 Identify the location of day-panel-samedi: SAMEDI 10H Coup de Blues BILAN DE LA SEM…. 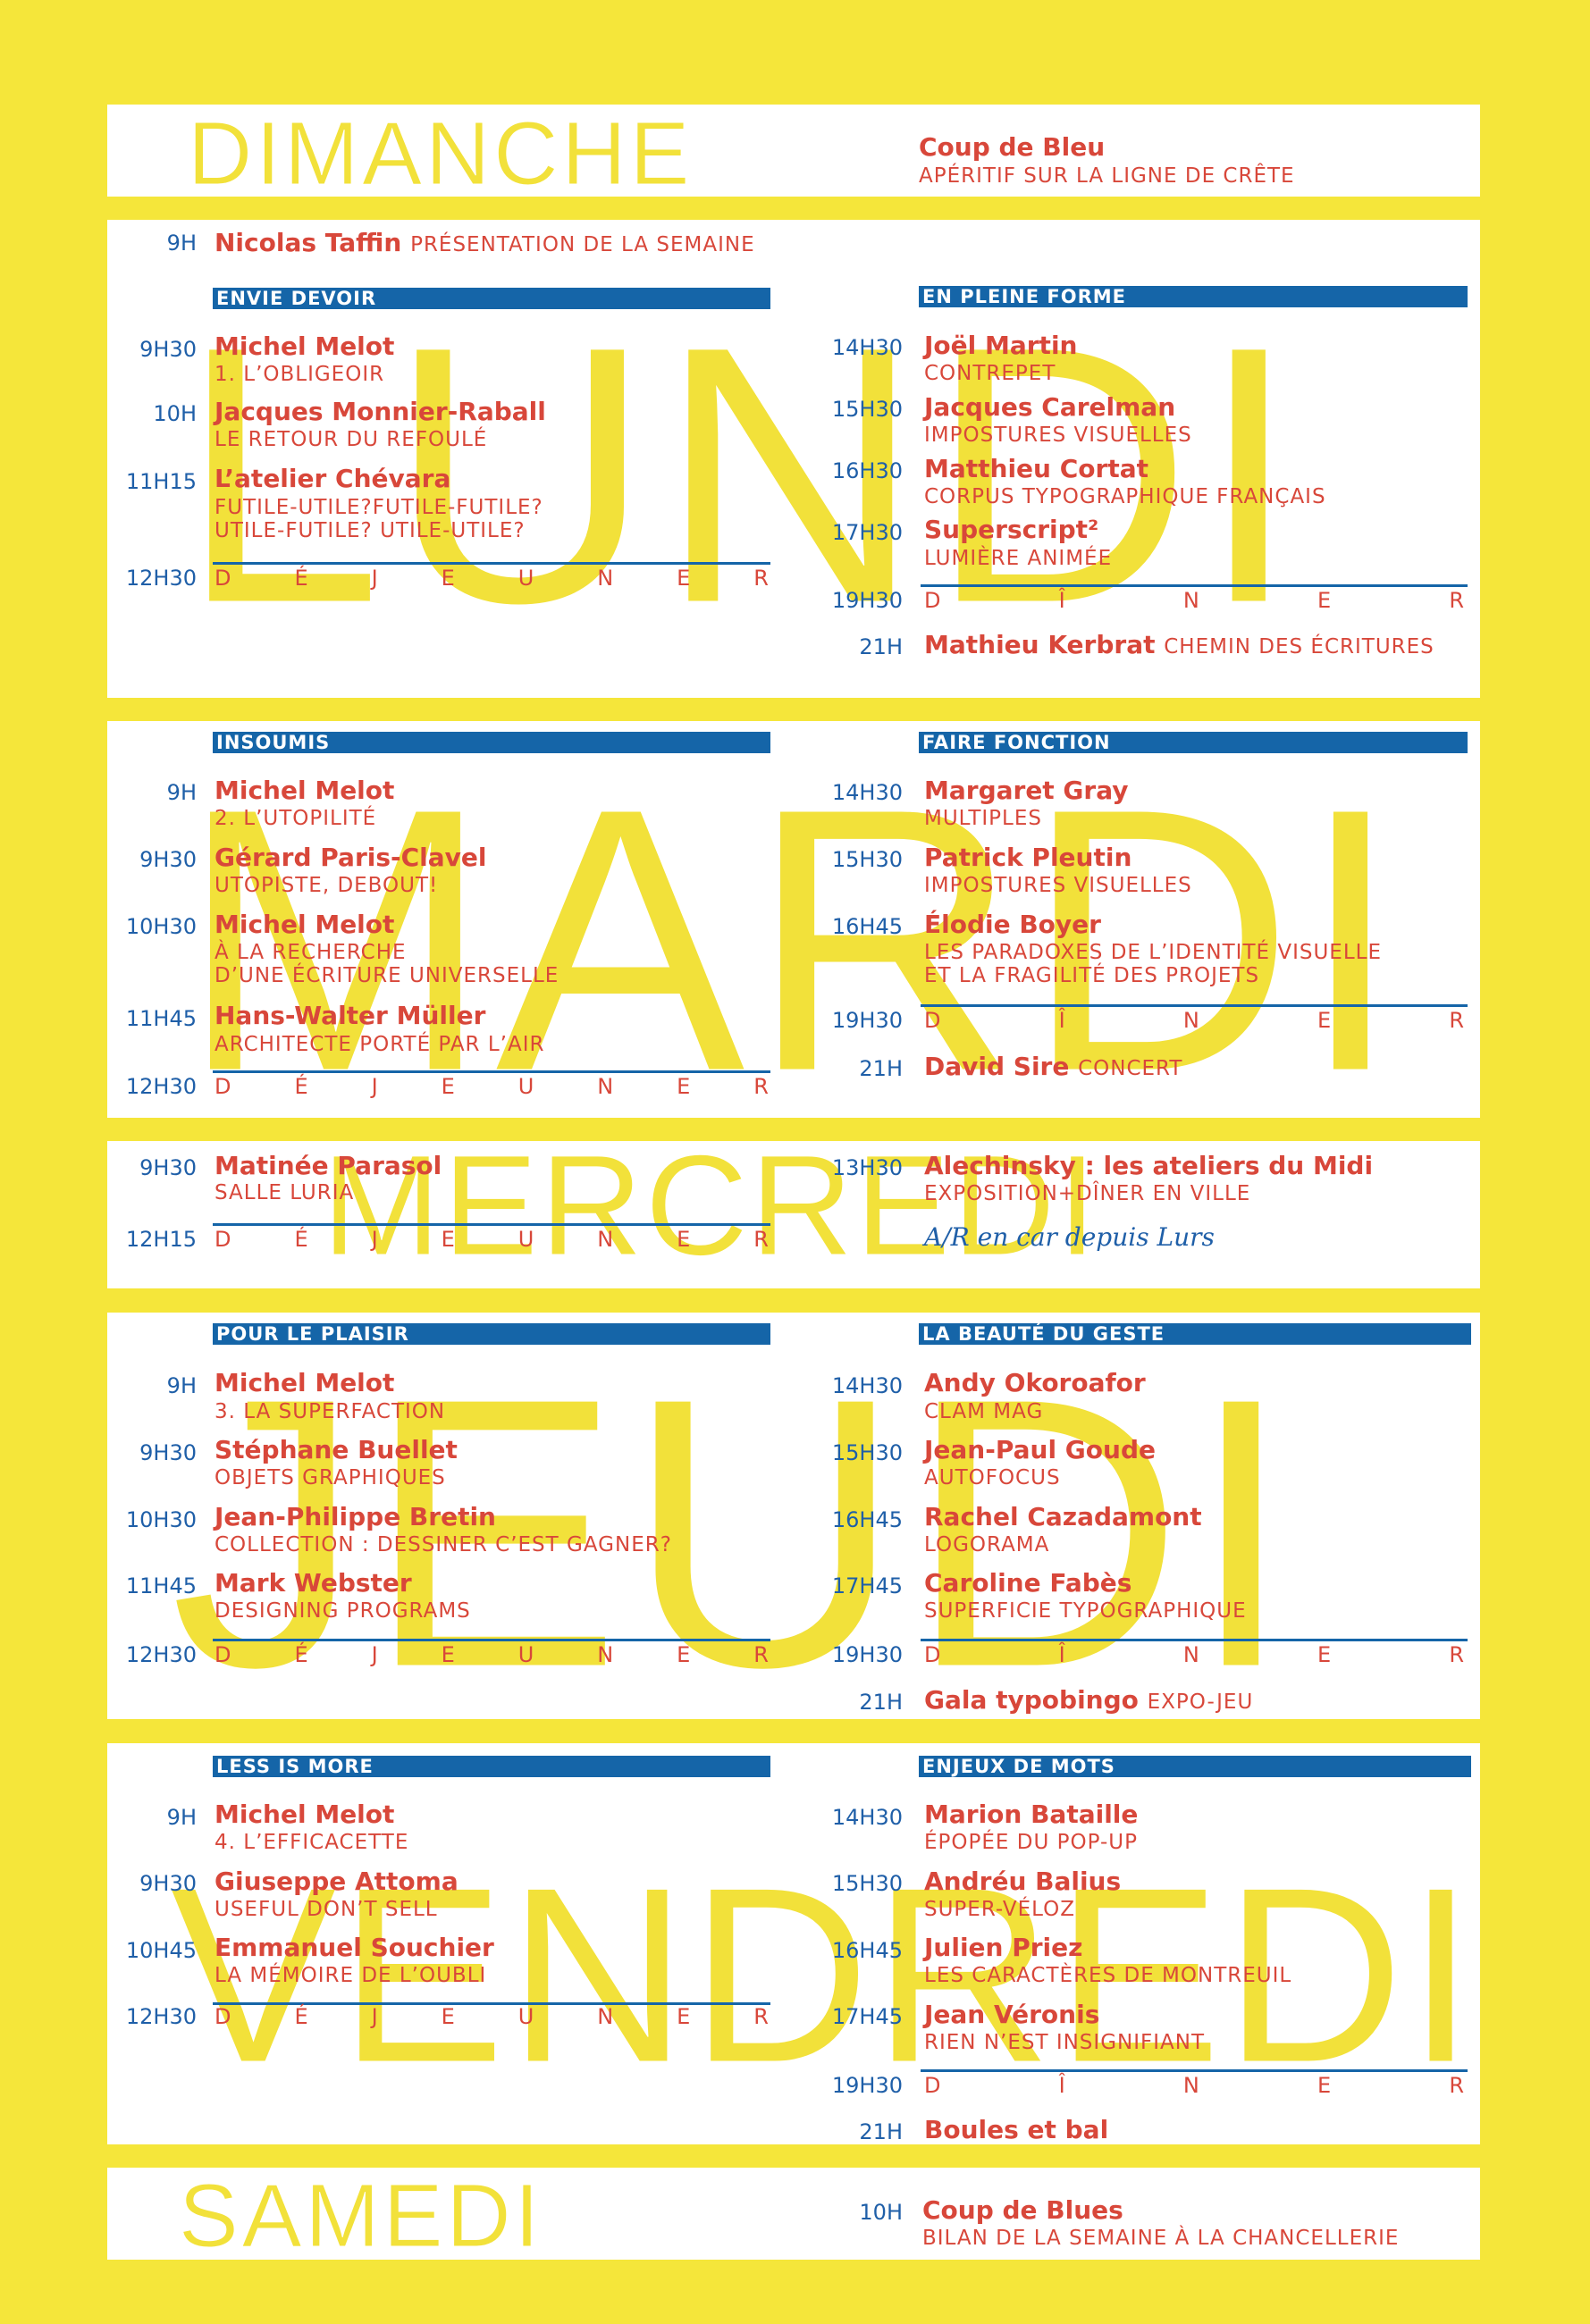
(793, 2214).